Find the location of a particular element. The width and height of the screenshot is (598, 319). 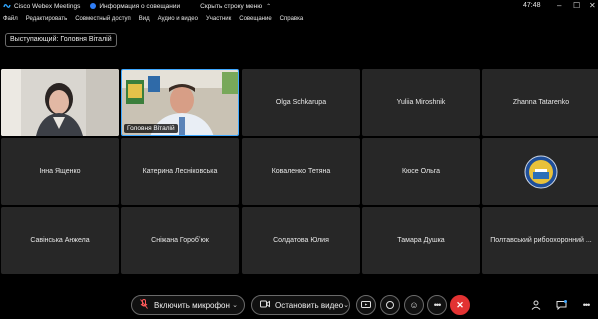

participant-tile: Yuliia Miroshnik is located at coordinates (421, 102).